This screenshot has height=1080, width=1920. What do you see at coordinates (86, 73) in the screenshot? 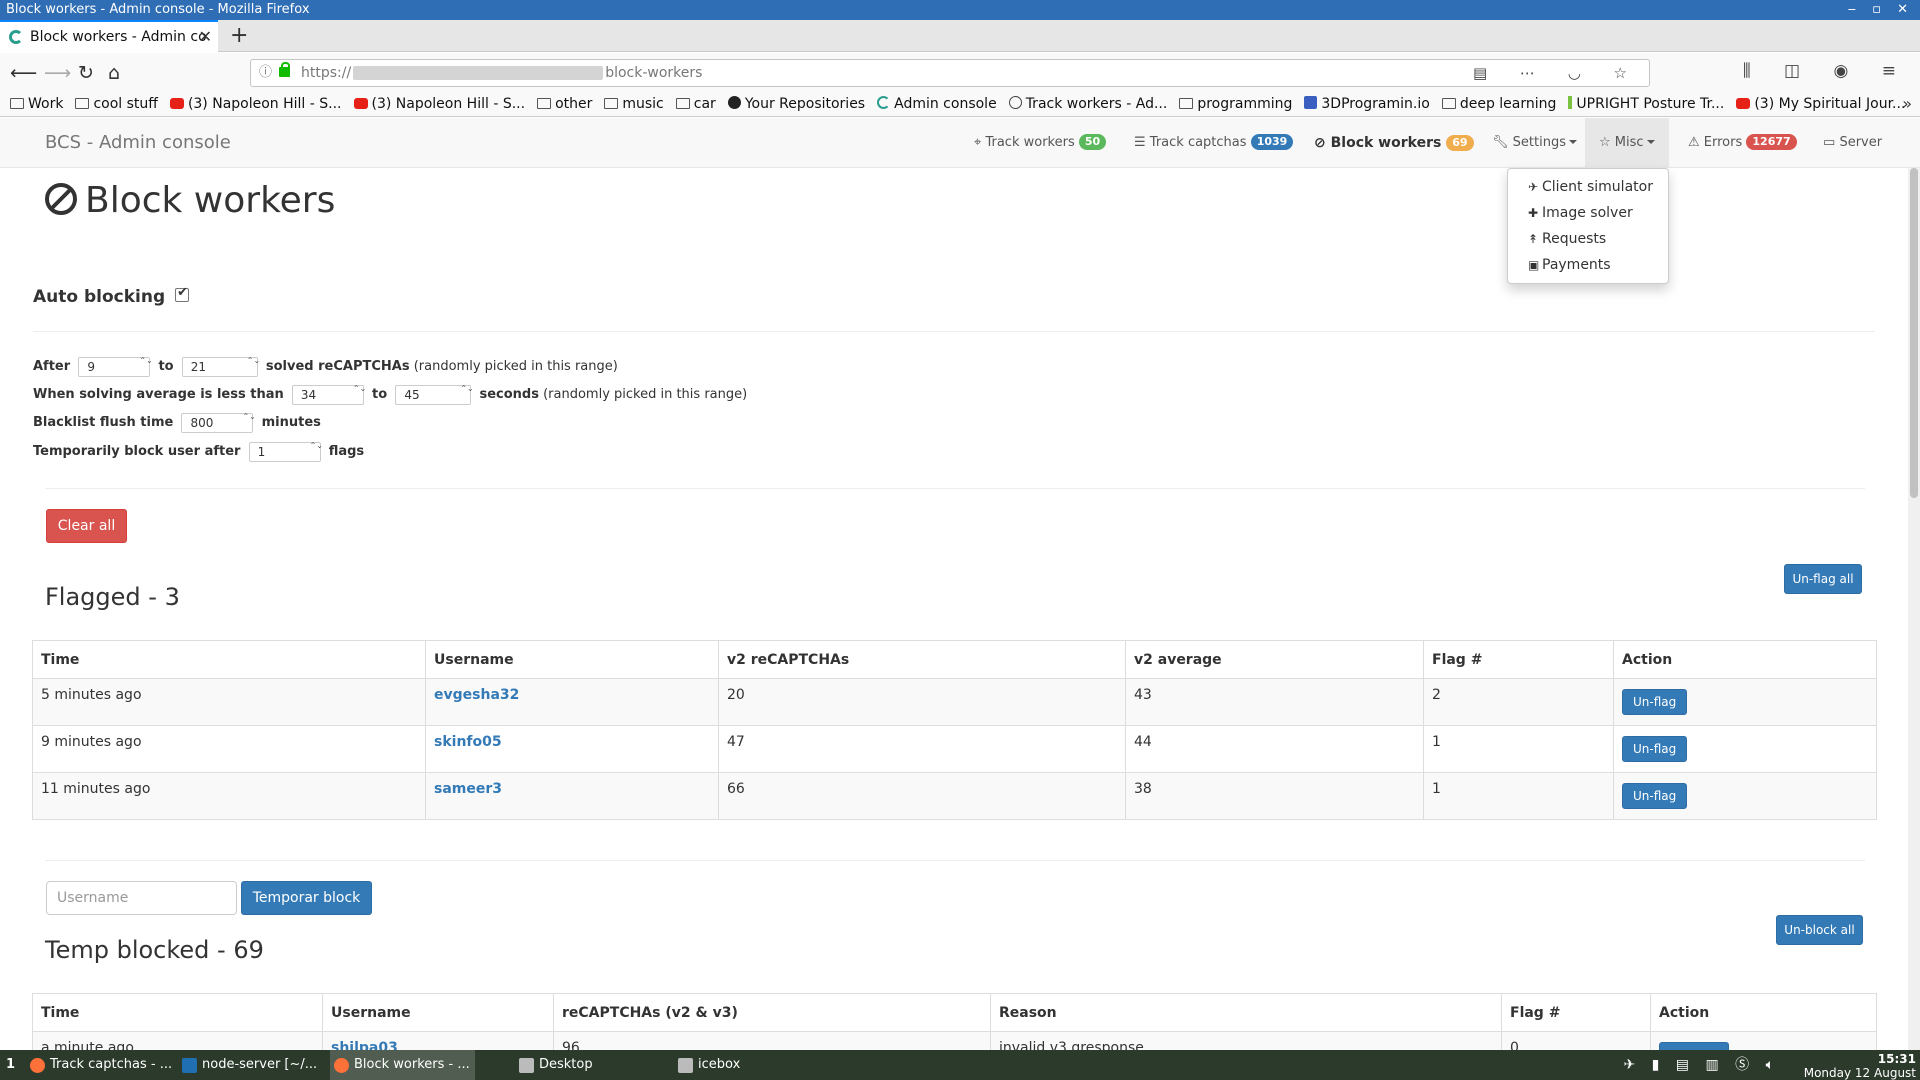
I see `reload-icon: ↻` at bounding box center [86, 73].